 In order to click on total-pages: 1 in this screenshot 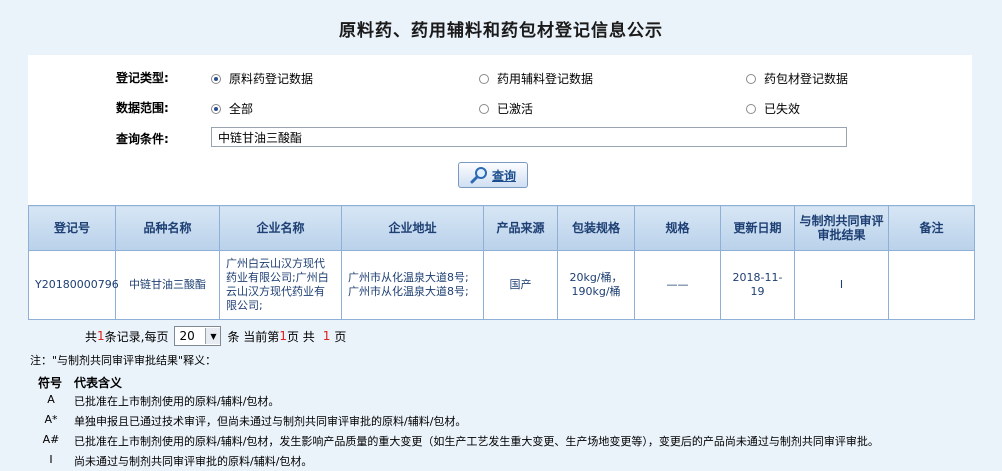, I will do `click(326, 336)`.